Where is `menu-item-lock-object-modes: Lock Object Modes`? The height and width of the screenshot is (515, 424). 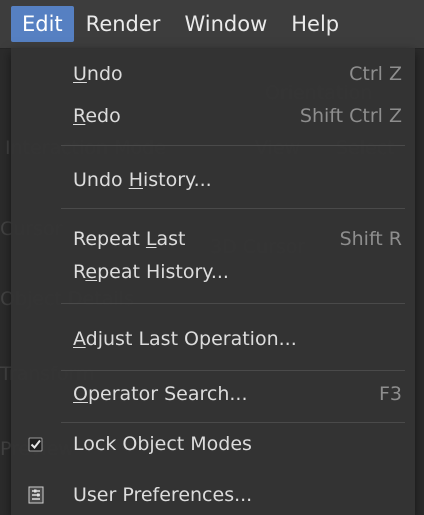
menu-item-lock-object-modes: Lock Object Modes is located at coordinates (213, 444).